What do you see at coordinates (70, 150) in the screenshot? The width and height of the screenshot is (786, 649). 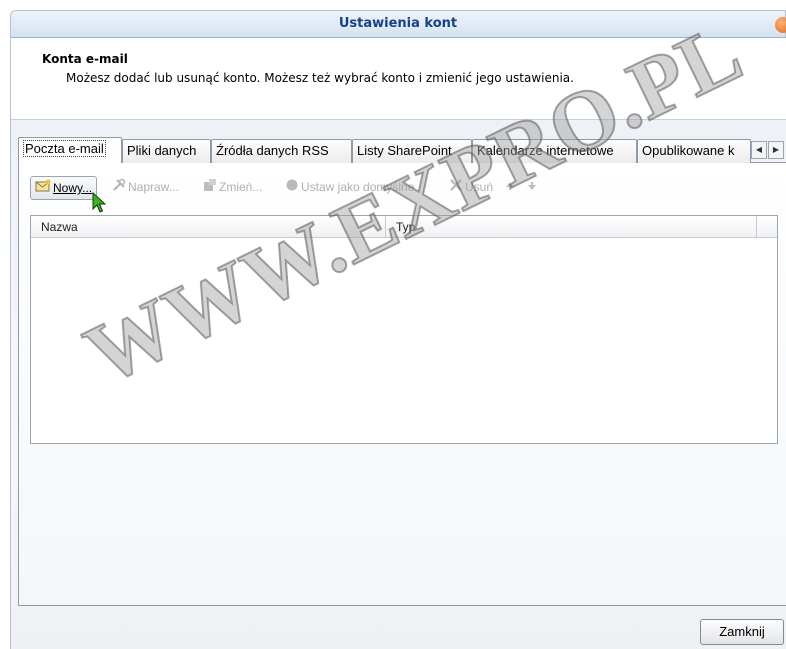 I see `tab-poczta-email: Poczta e-mail` at bounding box center [70, 150].